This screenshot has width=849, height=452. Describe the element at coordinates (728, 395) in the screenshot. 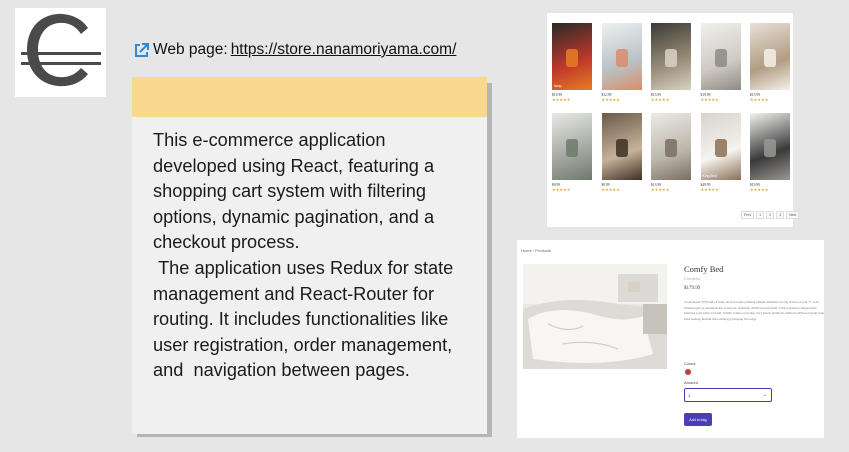

I see `amount-select: 1 ⌄` at that location.